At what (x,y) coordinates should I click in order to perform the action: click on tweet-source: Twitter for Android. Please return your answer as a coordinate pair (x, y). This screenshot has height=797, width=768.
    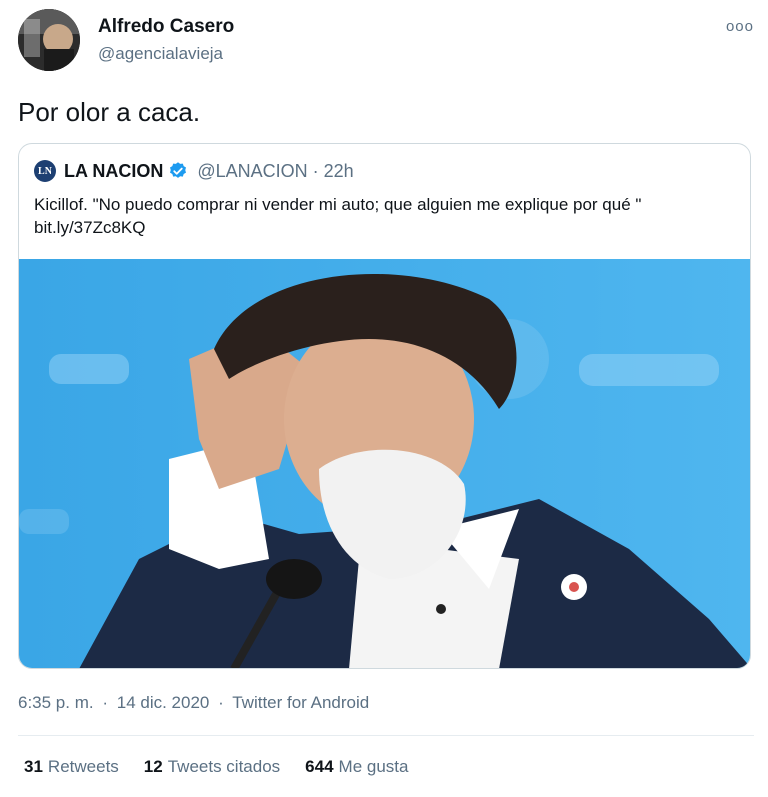
    Looking at the image, I should click on (300, 702).